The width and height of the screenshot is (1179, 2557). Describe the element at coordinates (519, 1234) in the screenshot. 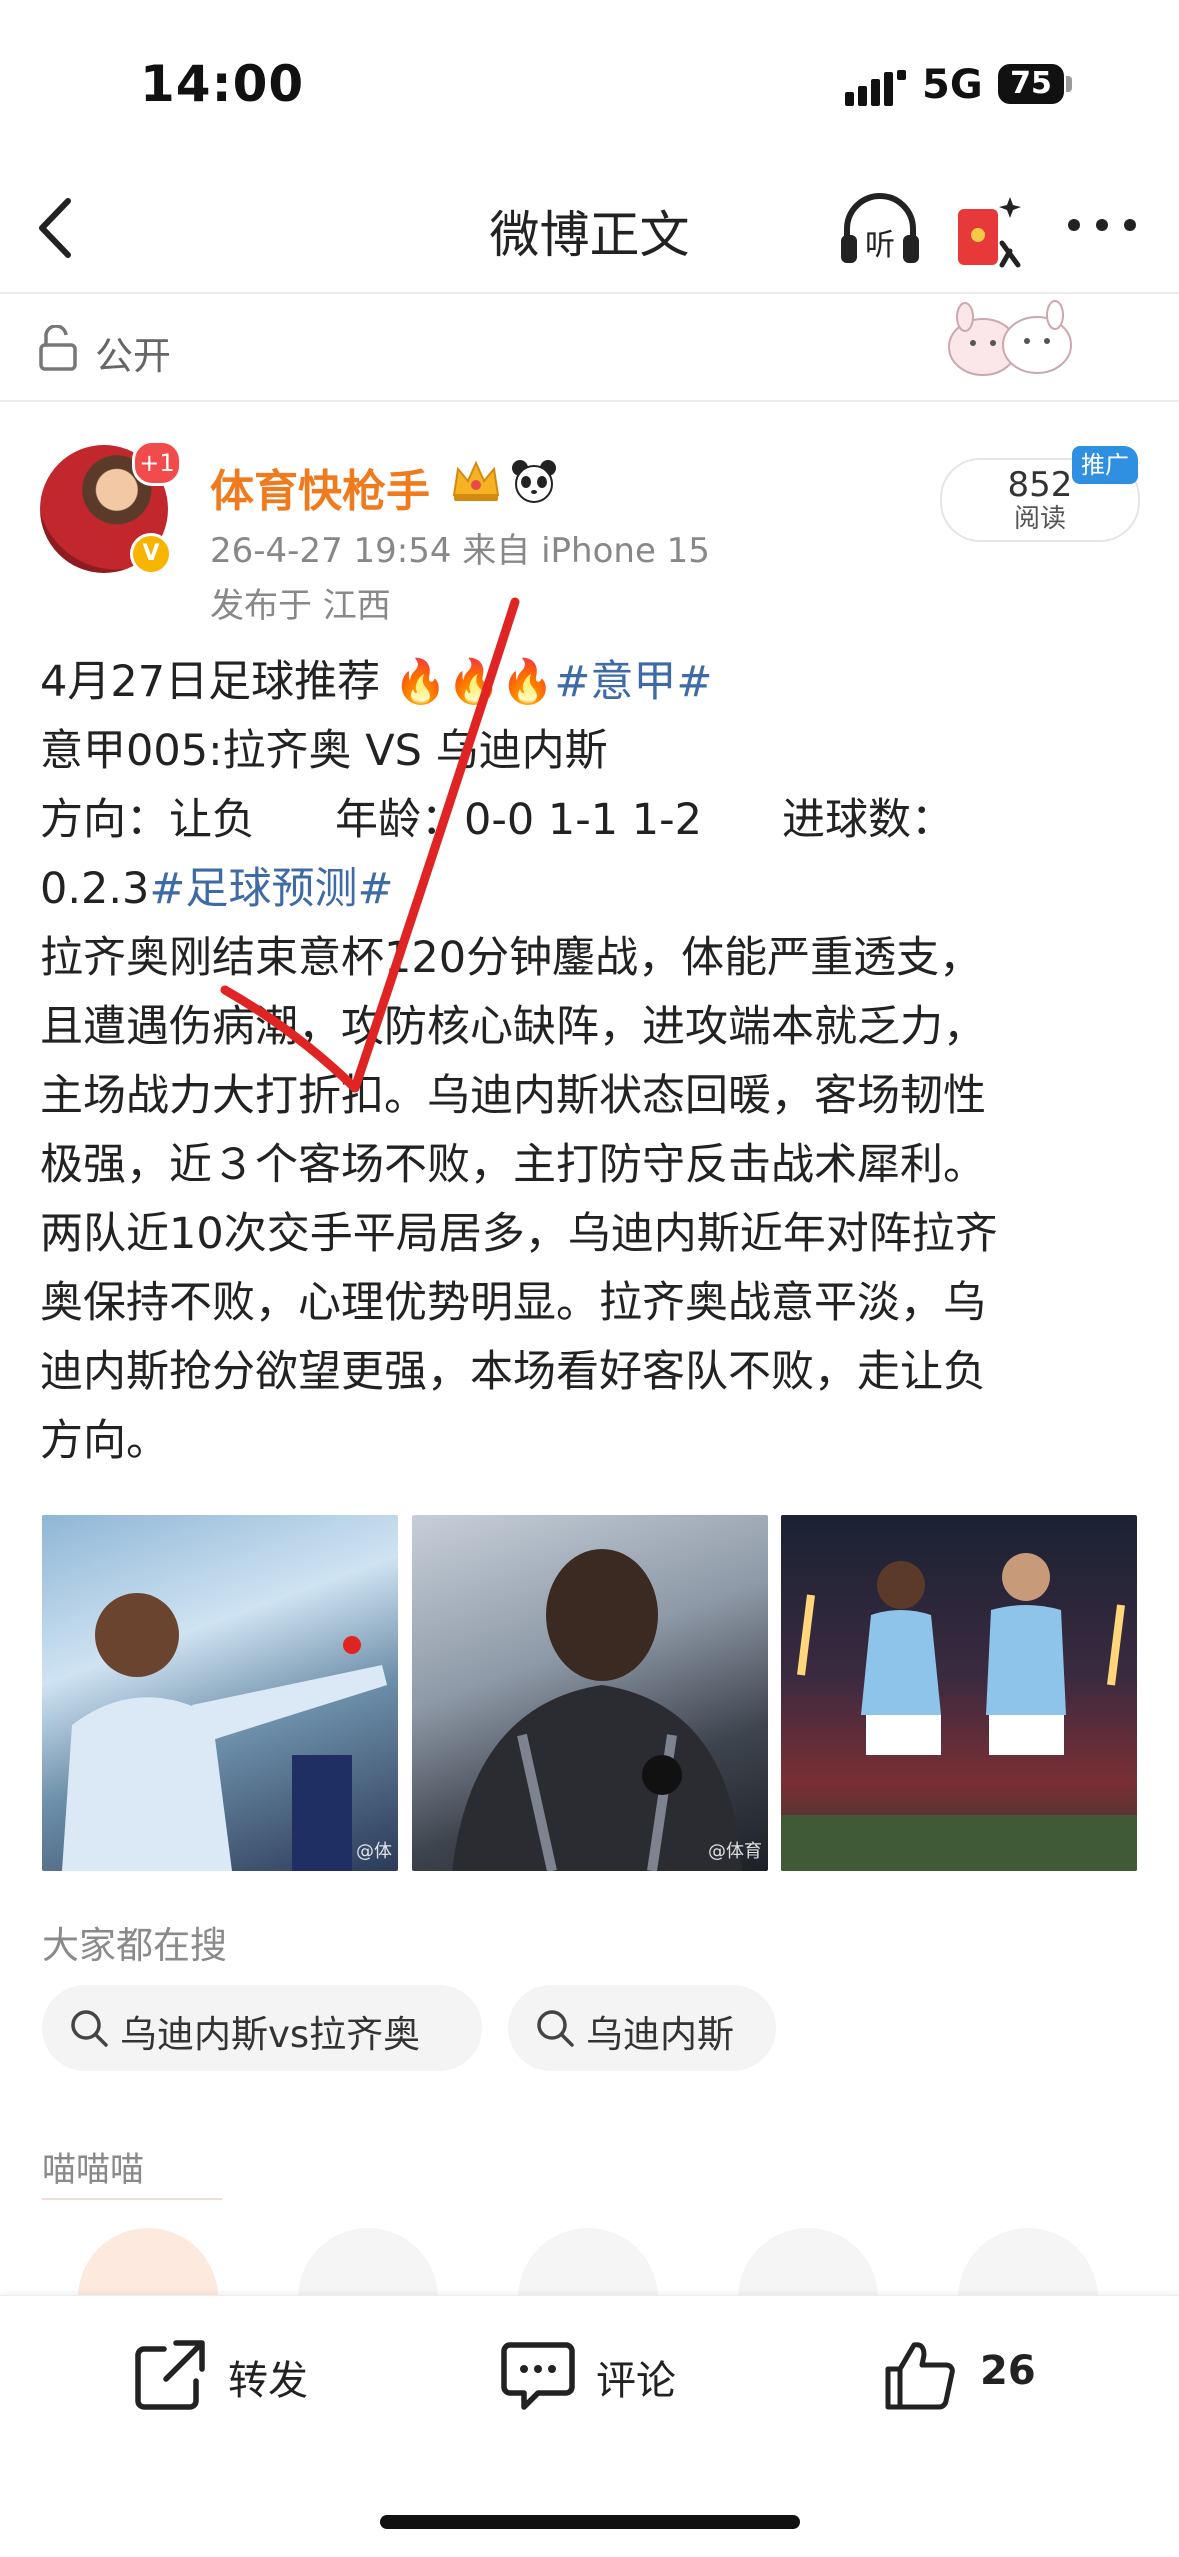

I see `post-line: 两队近10次交手平局居多，乌迪内斯近年对阵拉齐` at that location.